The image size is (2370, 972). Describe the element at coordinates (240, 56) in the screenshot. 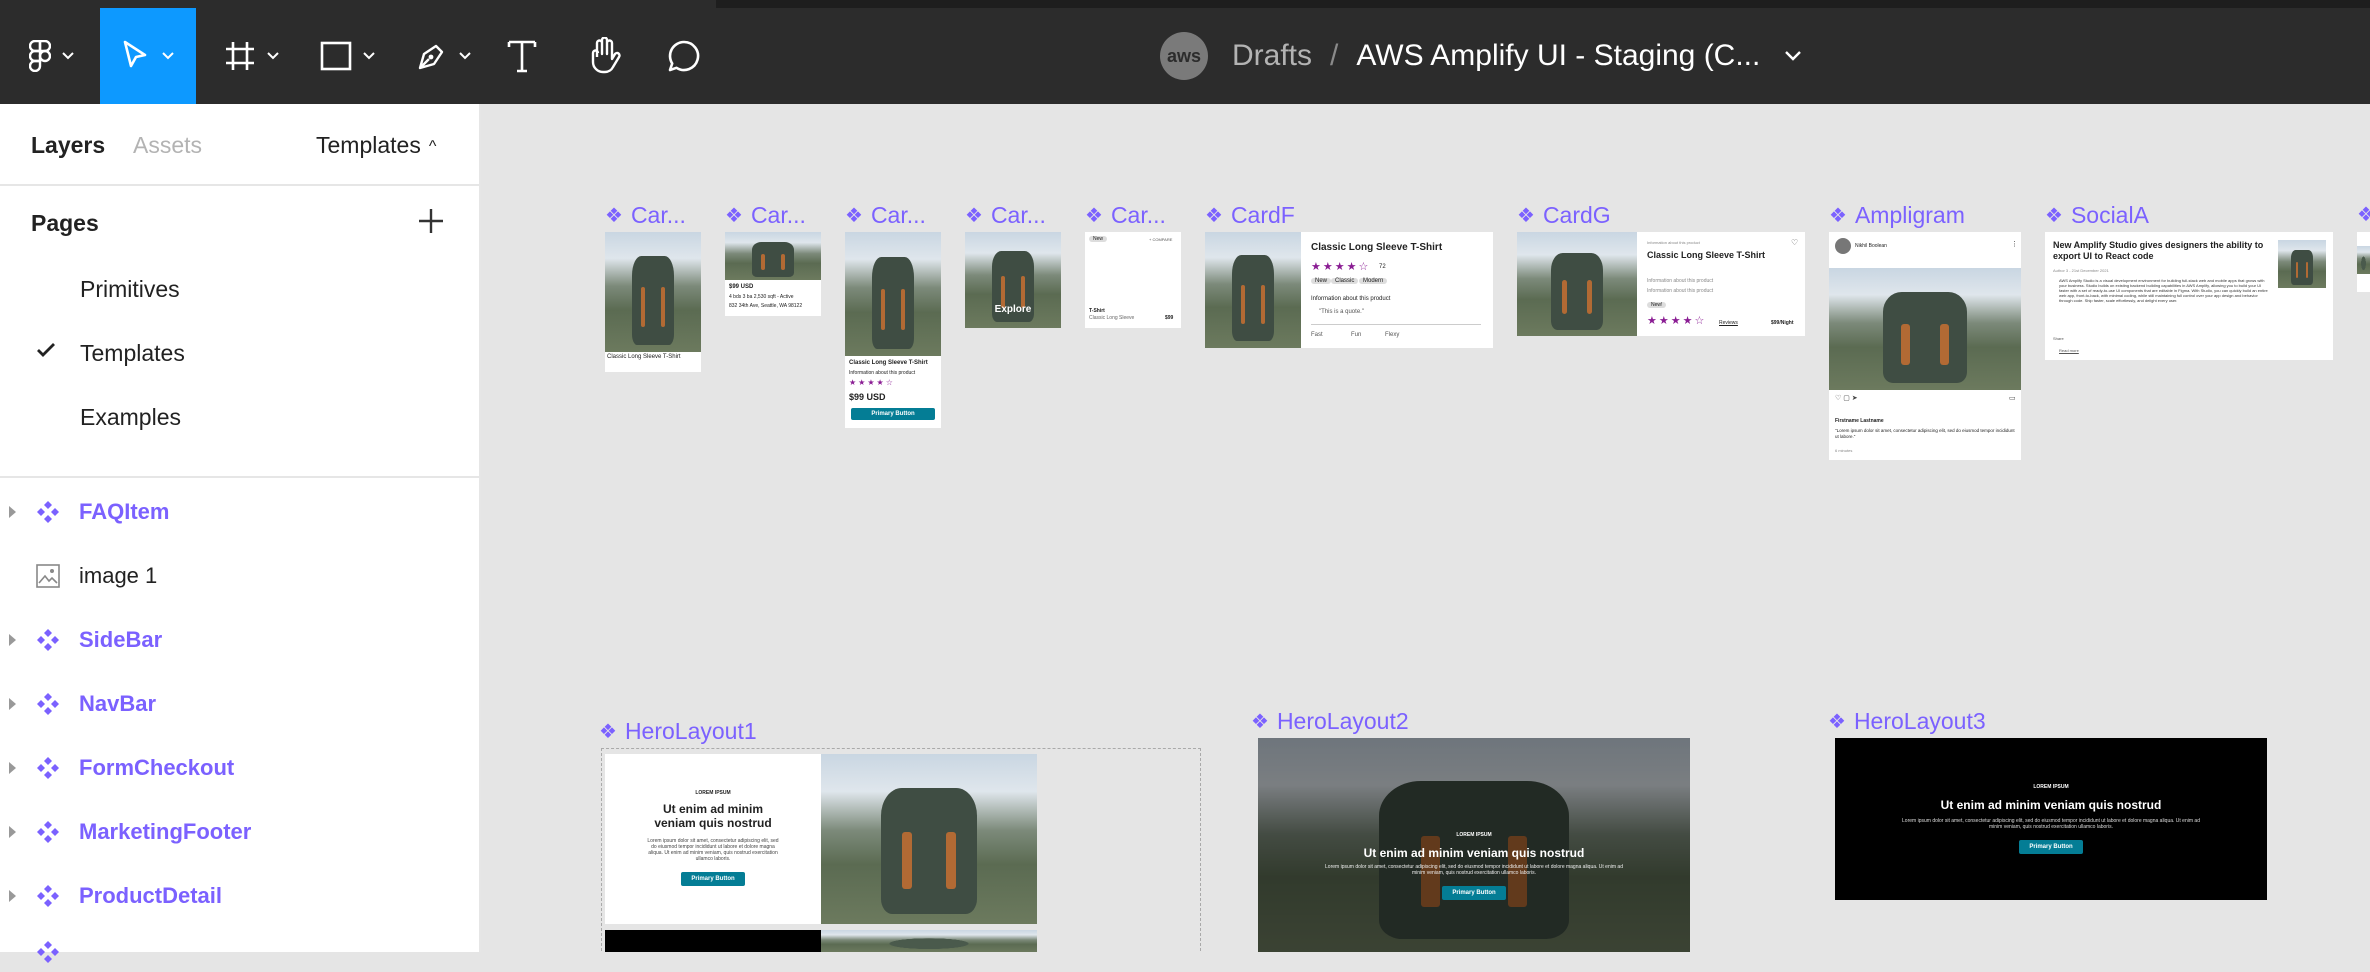

I see `frame-hash-icon` at that location.